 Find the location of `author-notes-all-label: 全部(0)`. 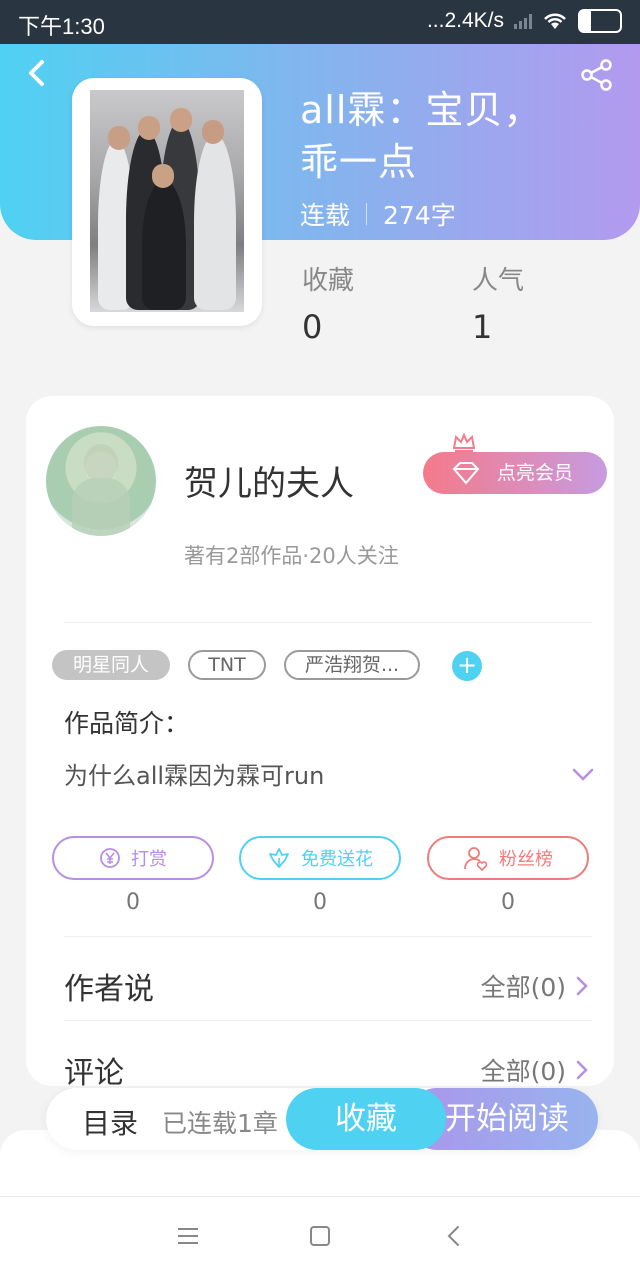

author-notes-all-label: 全部(0) is located at coordinates (523, 987).